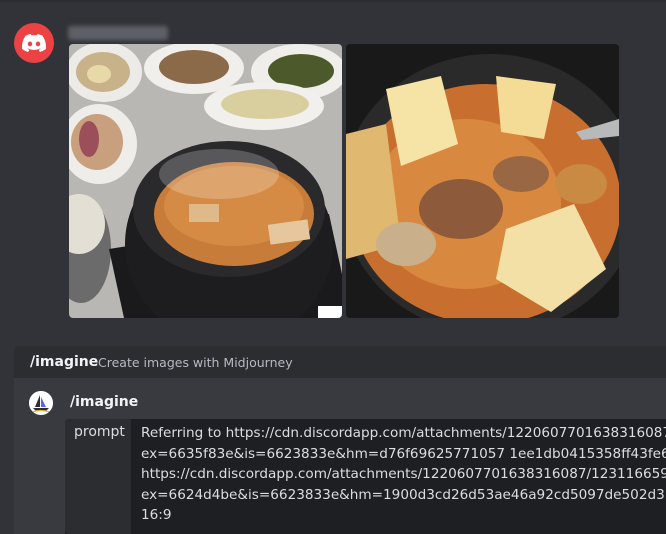  I want to click on username-blurred, so click(118, 33).